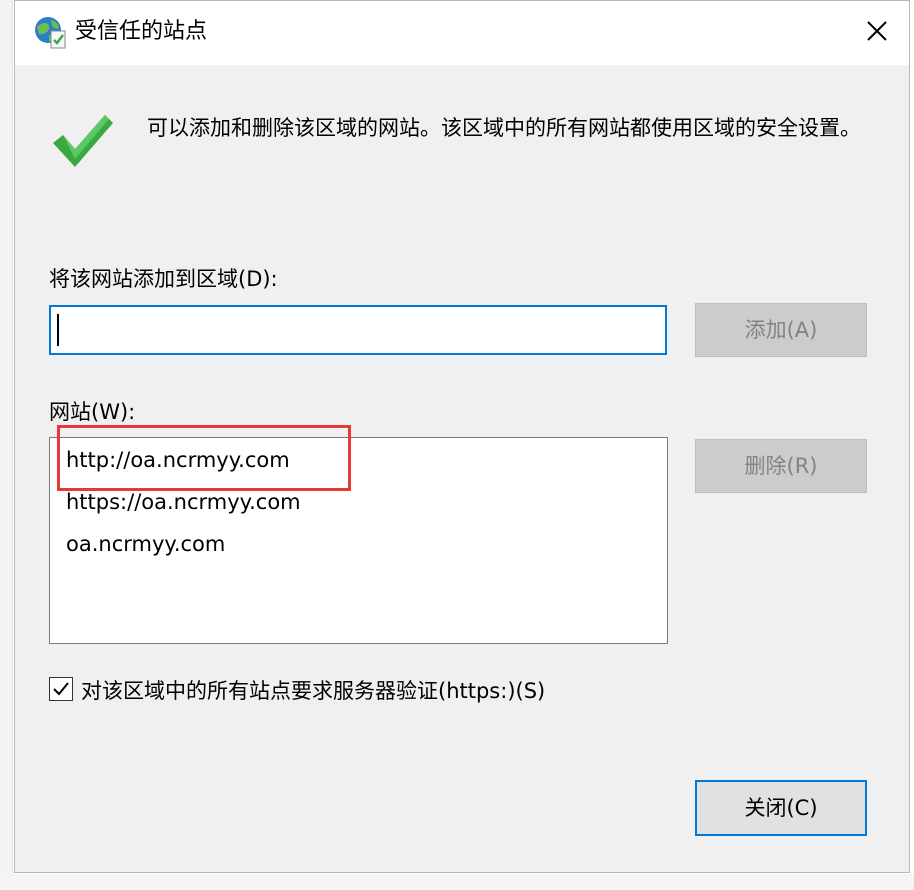 This screenshot has width=914, height=890. I want to click on text-caret, so click(58, 330).